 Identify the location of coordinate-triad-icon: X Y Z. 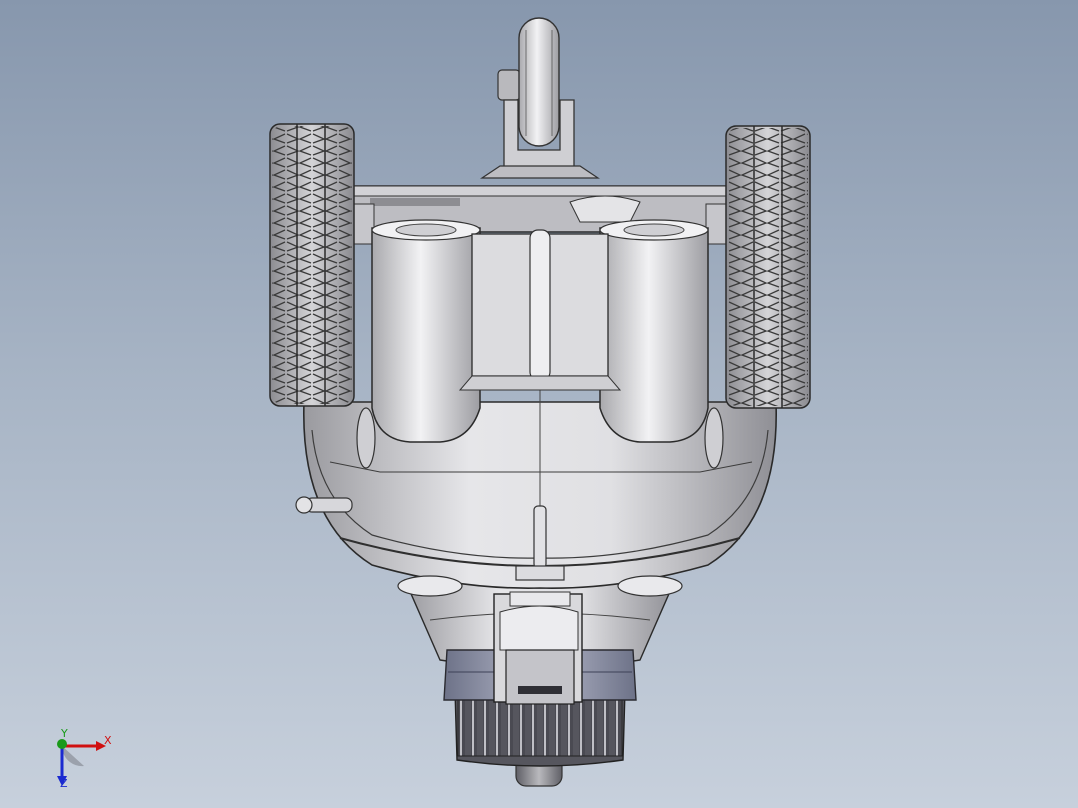
(85, 762).